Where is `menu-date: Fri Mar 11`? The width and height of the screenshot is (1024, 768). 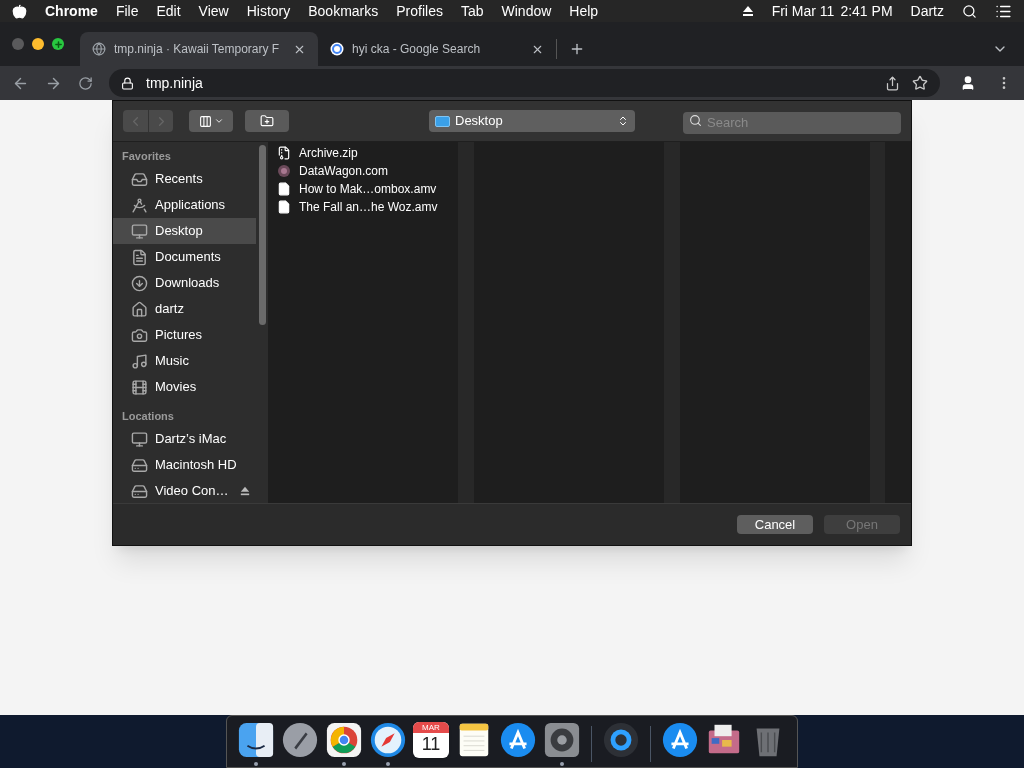 menu-date: Fri Mar 11 is located at coordinates (803, 11).